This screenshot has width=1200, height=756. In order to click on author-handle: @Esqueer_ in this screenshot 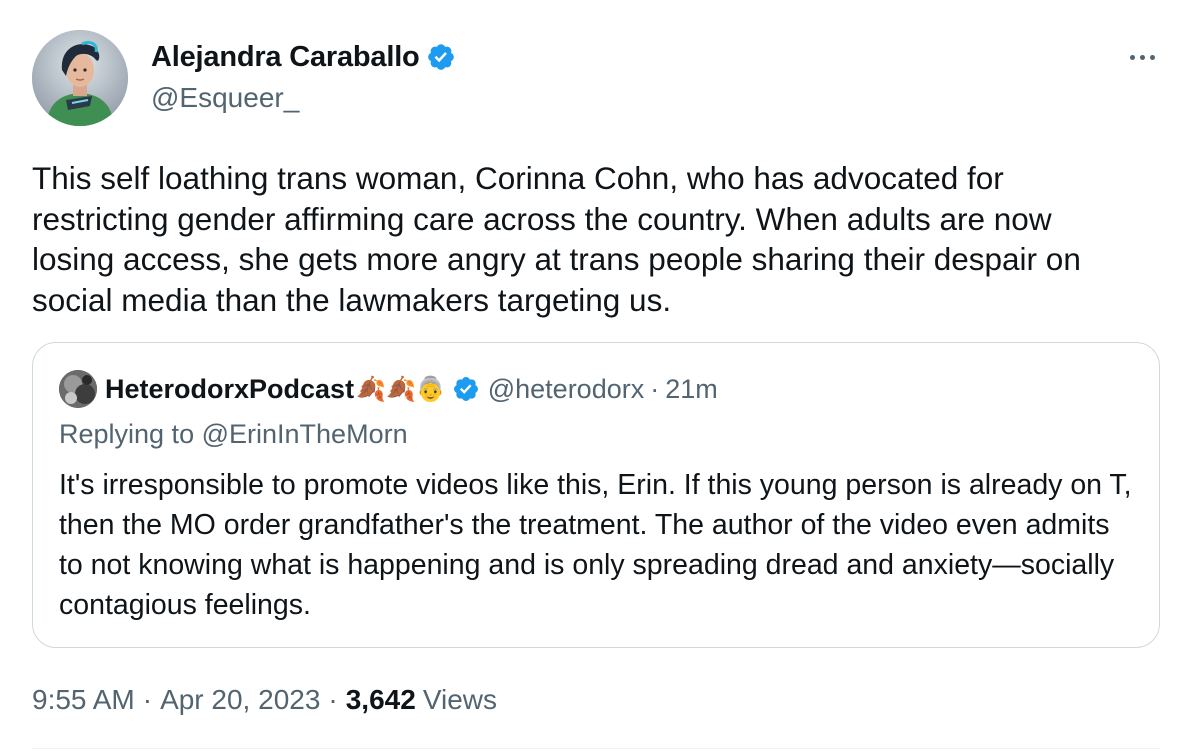, I will do `click(225, 98)`.